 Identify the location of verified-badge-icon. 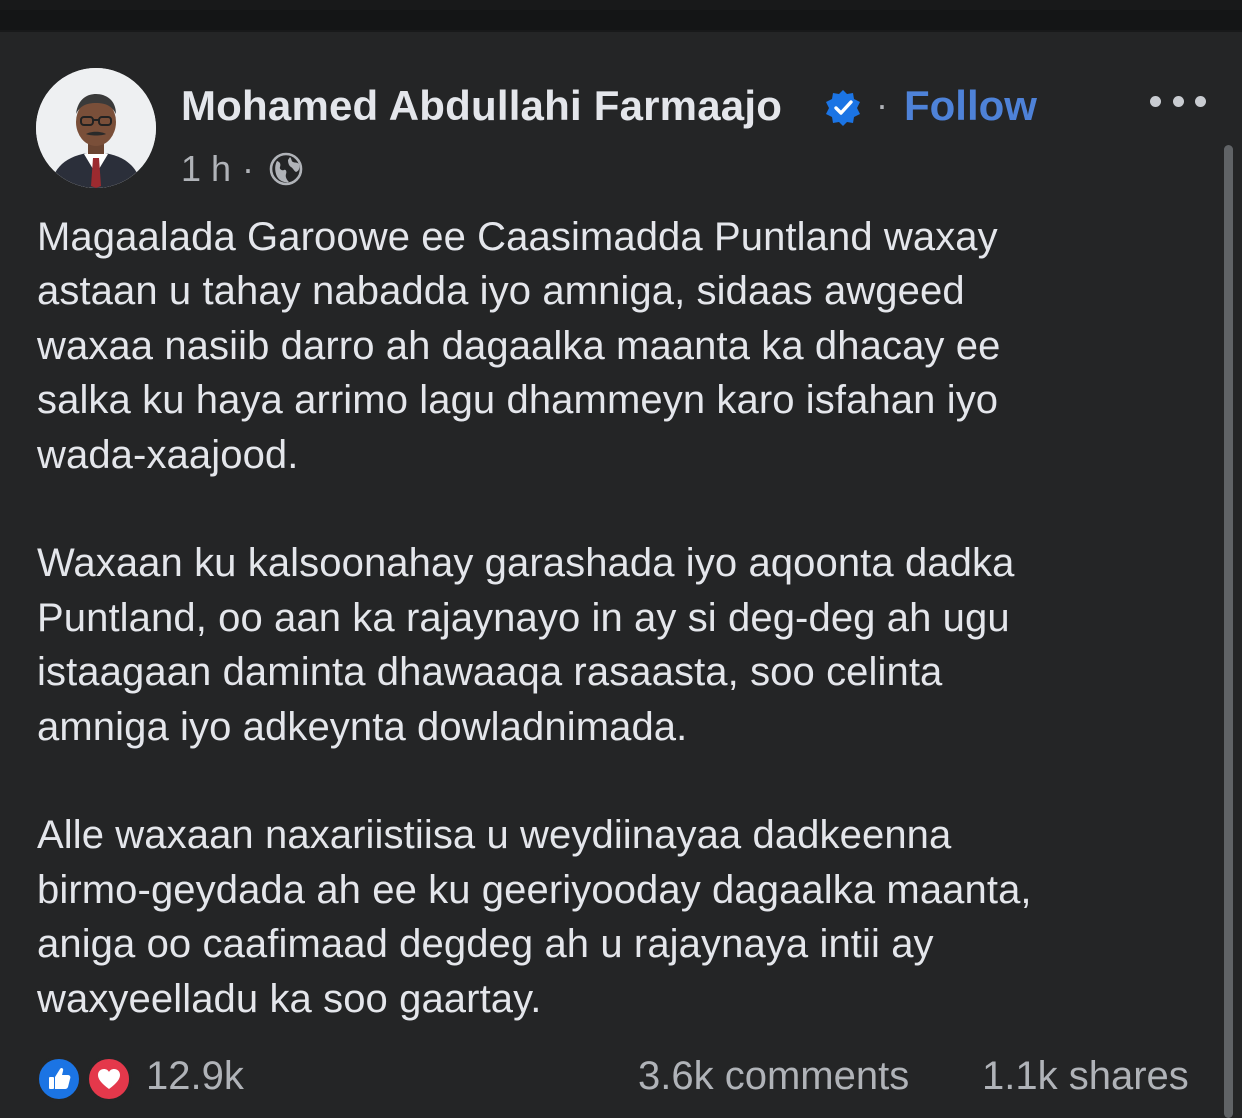
(843, 108).